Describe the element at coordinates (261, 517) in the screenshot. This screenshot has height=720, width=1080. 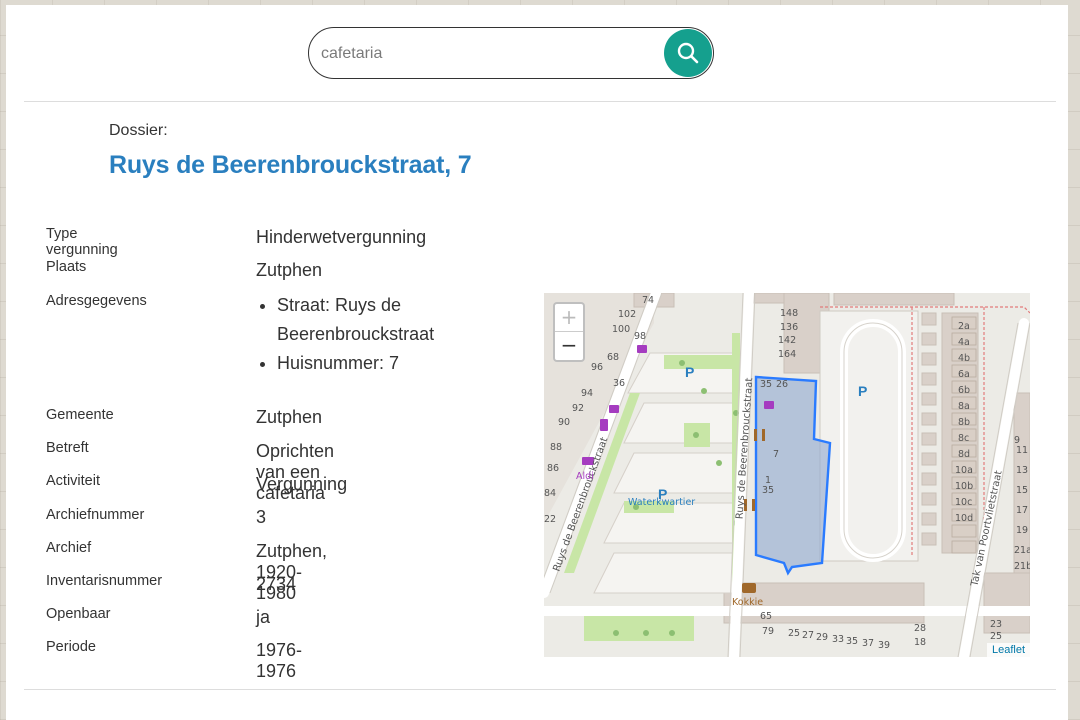
I see `archiefnummer-value: 3` at that location.